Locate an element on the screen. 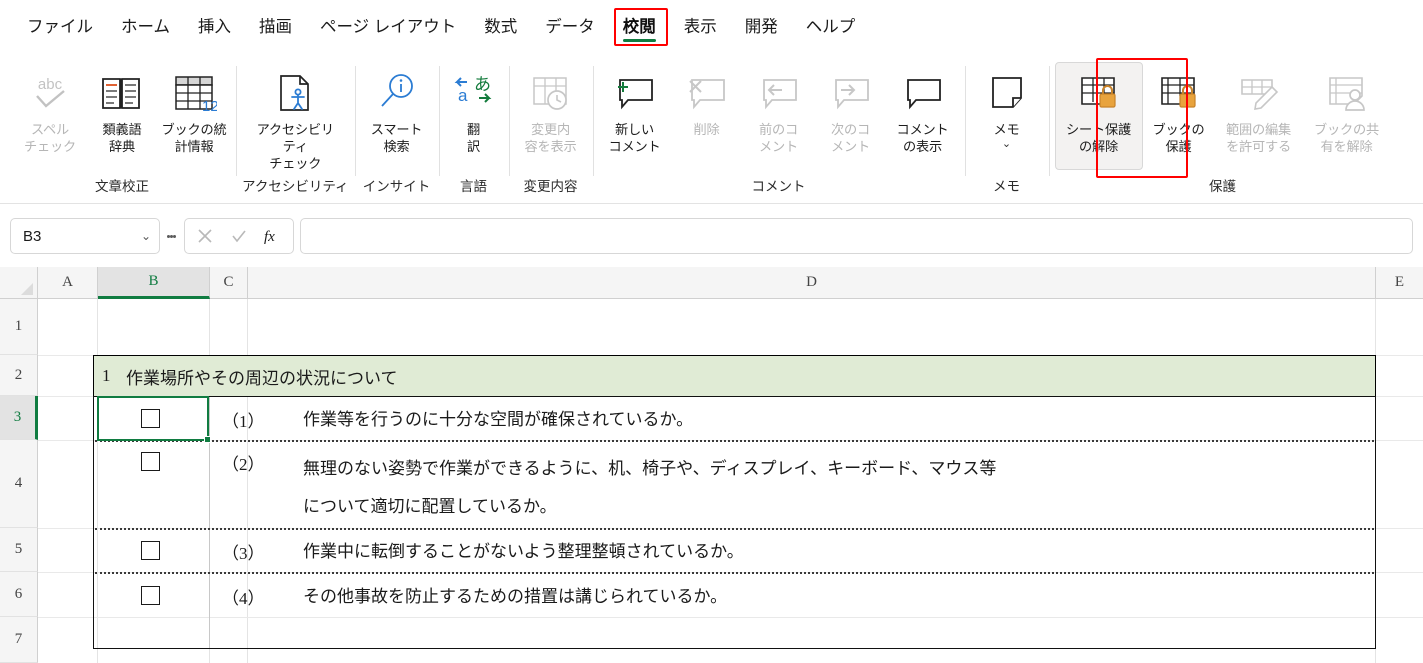  column-header-b: B is located at coordinates (154, 283).